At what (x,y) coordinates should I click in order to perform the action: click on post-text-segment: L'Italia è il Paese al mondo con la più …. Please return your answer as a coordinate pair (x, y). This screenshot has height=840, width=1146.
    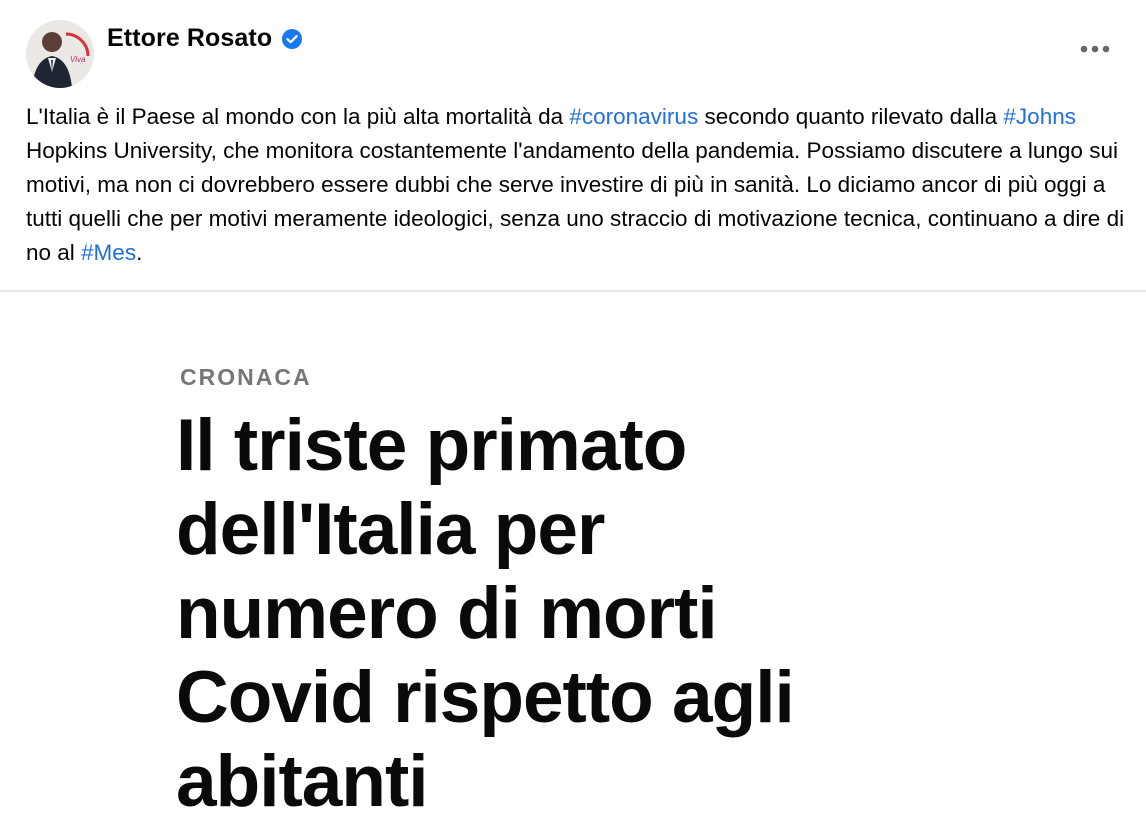
    Looking at the image, I should click on (298, 116).